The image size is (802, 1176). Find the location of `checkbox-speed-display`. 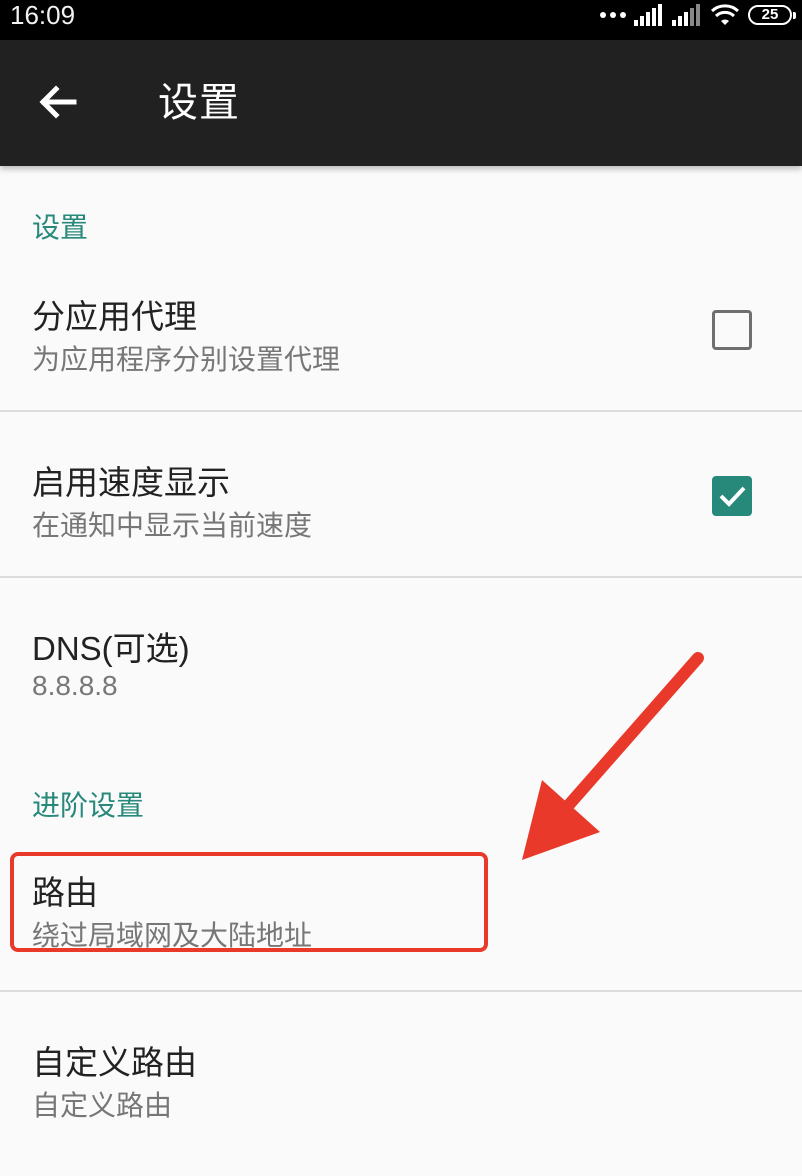

checkbox-speed-display is located at coordinates (732, 496).